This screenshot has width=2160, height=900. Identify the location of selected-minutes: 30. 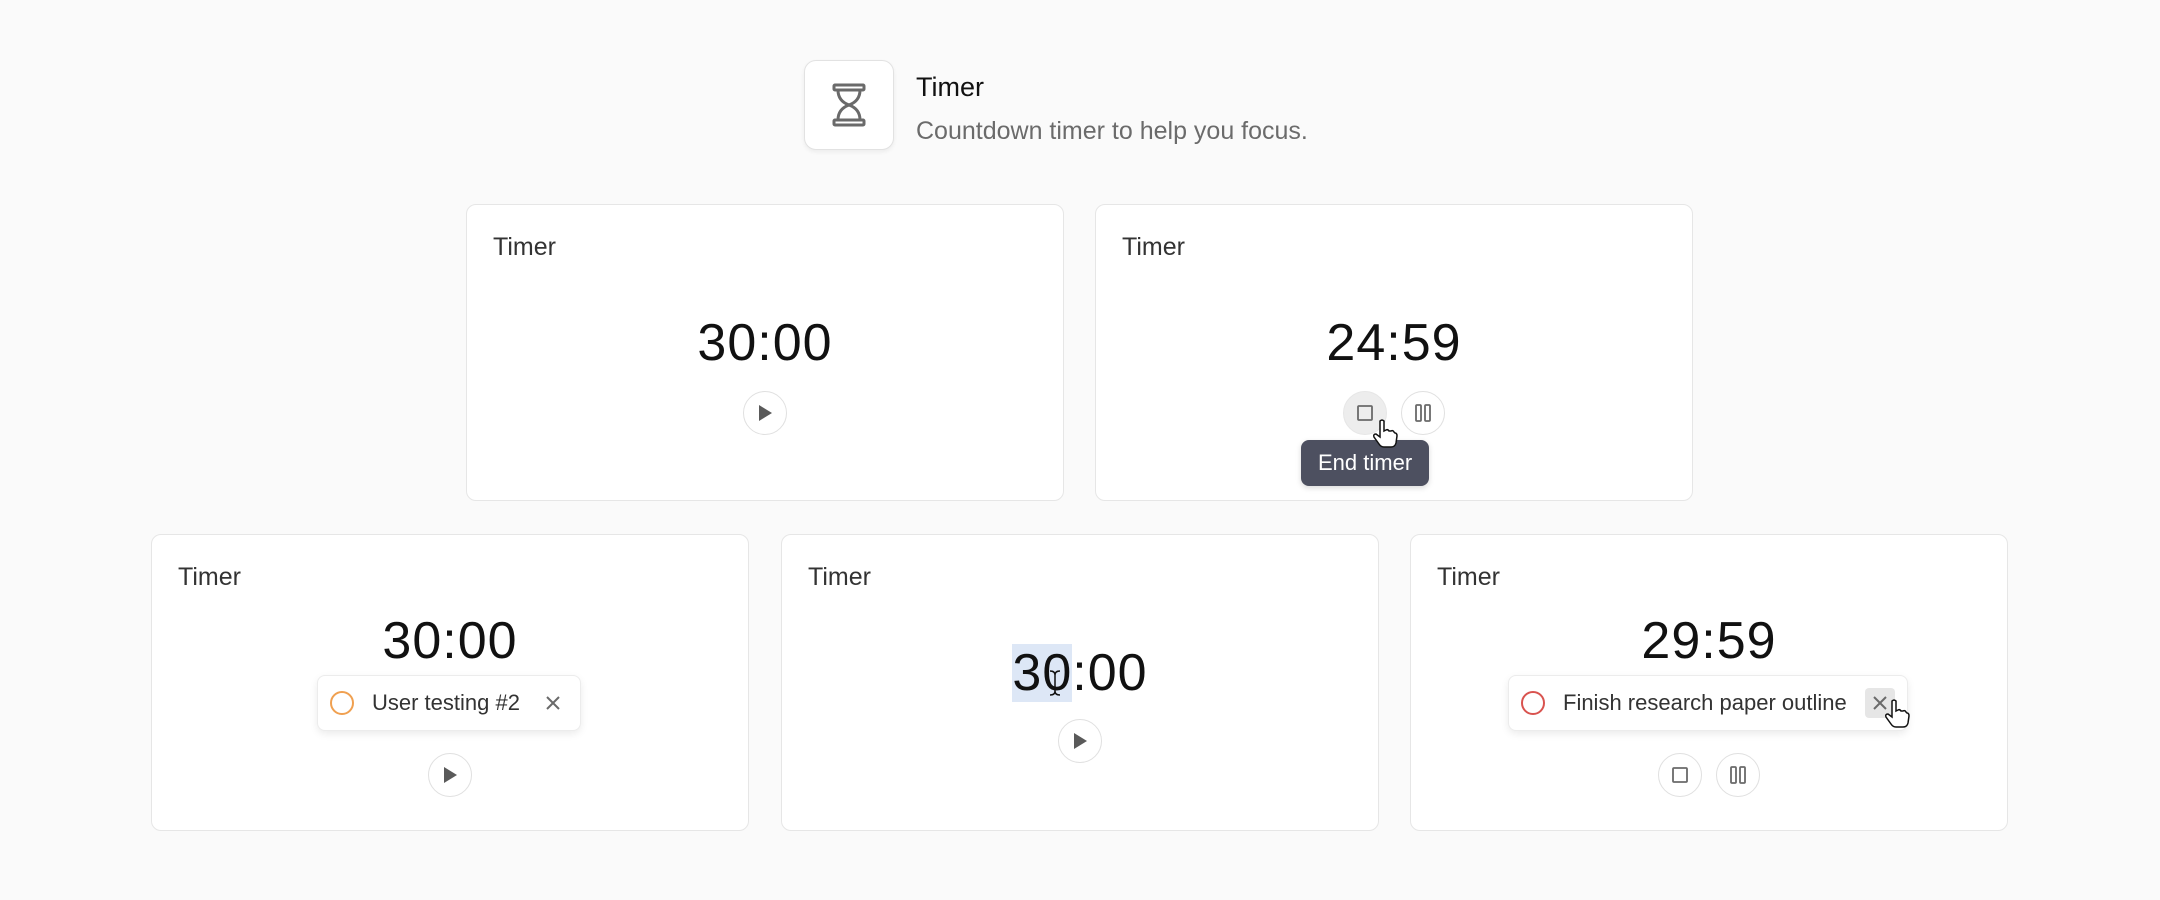
(1042, 673).